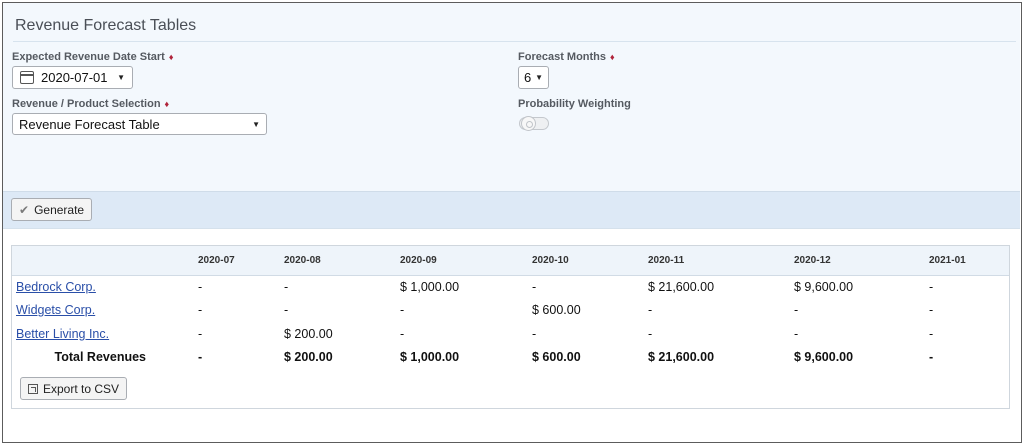 The height and width of the screenshot is (445, 1024). I want to click on forecast-months-label: Forecast Months ♦, so click(566, 57).